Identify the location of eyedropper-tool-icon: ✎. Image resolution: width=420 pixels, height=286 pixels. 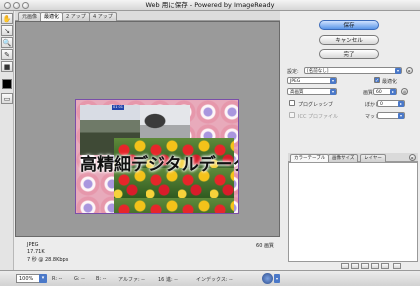
(7, 54).